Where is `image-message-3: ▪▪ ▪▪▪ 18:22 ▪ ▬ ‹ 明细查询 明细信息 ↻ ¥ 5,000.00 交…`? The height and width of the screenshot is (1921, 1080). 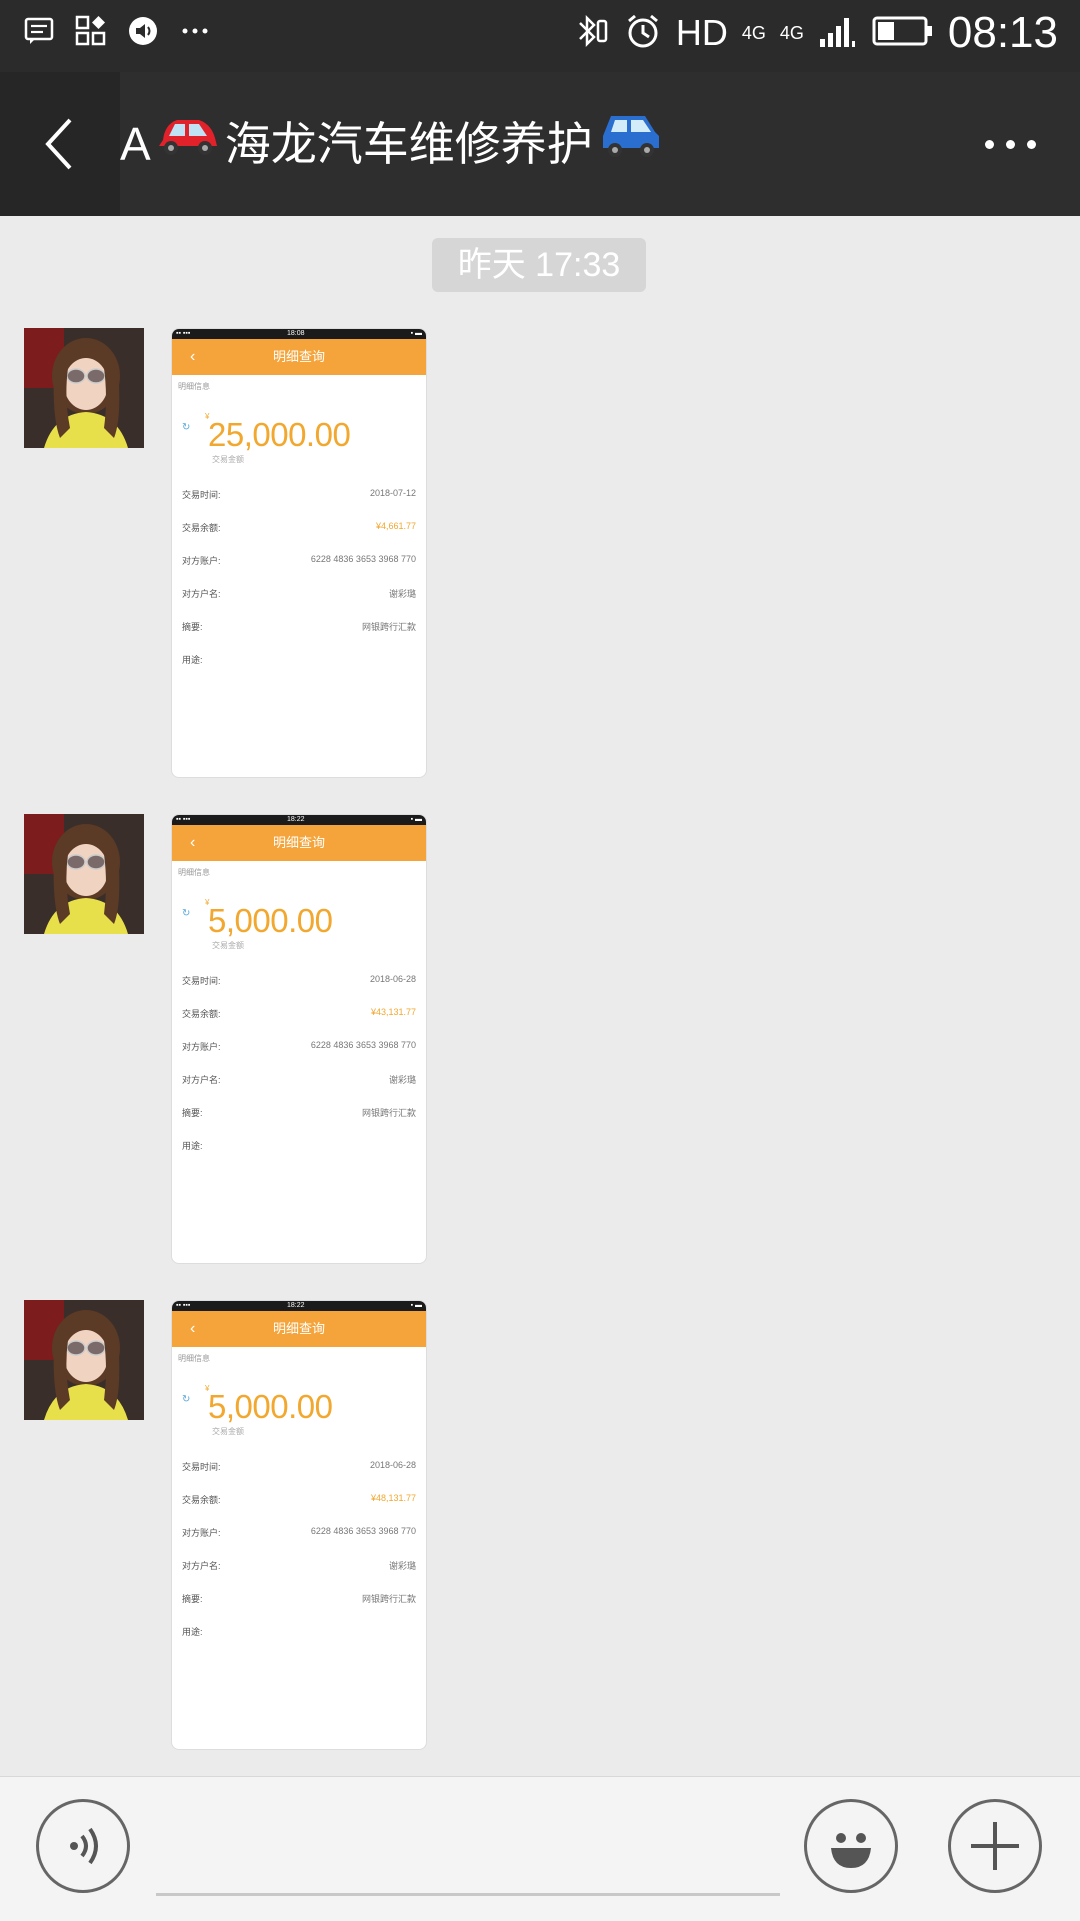 image-message-3: ▪▪ ▪▪▪ 18:22 ▪ ▬ ‹ 明细查询 明细信息 ↻ ¥ 5,000.00 交… is located at coordinates (299, 1525).